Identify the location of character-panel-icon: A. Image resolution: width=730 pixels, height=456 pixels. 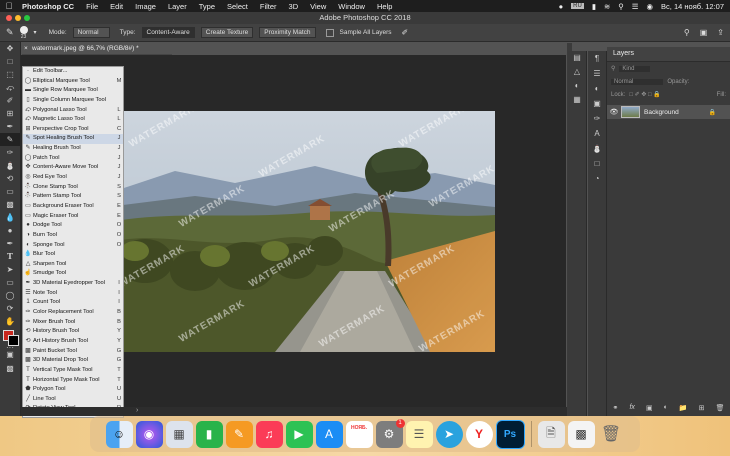
(597, 133).